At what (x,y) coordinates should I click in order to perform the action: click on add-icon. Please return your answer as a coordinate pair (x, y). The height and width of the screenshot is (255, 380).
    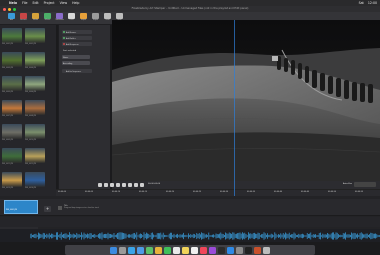
    Looking at the image, I should click on (11, 16).